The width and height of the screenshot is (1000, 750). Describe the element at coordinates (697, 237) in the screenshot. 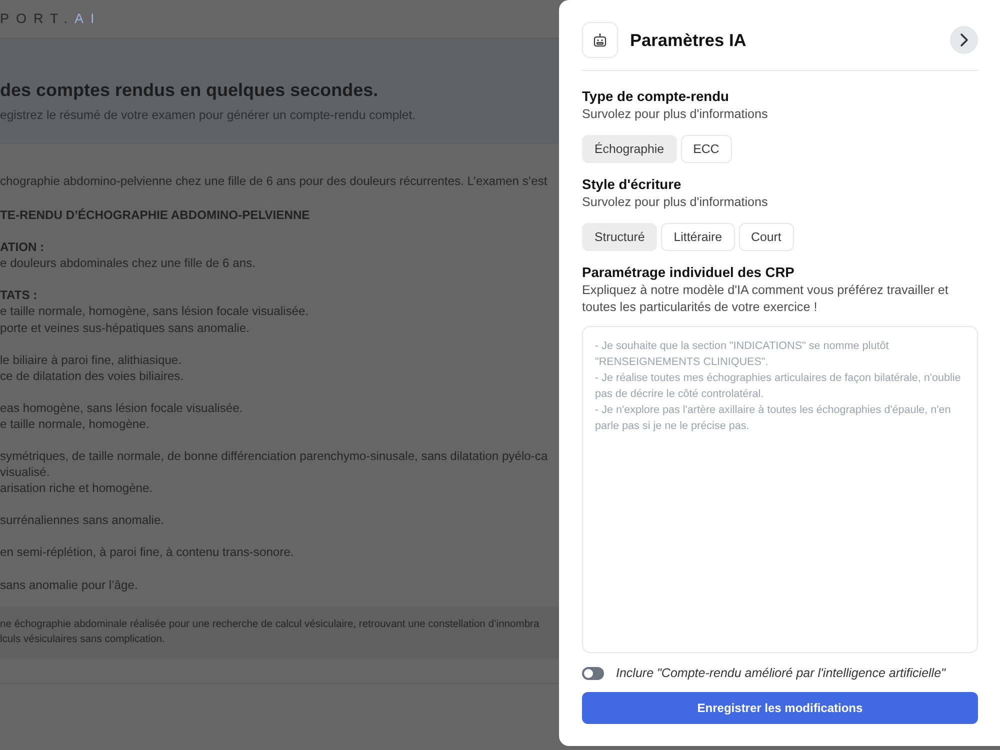

I see `option-button: Littéraire` at that location.